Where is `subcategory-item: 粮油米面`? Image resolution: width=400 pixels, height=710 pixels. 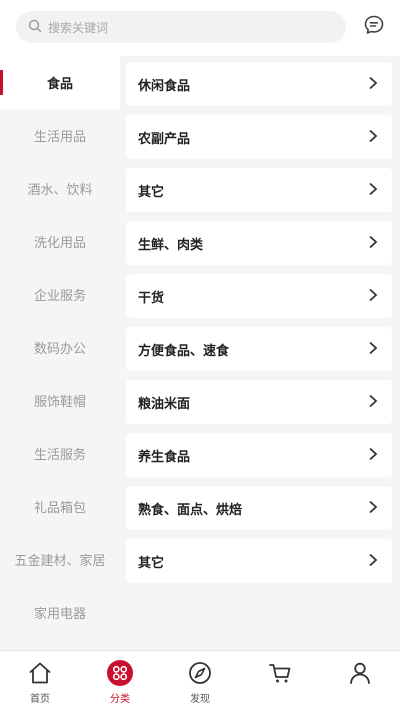
subcategory-item: 粮油米面 is located at coordinates (259, 402).